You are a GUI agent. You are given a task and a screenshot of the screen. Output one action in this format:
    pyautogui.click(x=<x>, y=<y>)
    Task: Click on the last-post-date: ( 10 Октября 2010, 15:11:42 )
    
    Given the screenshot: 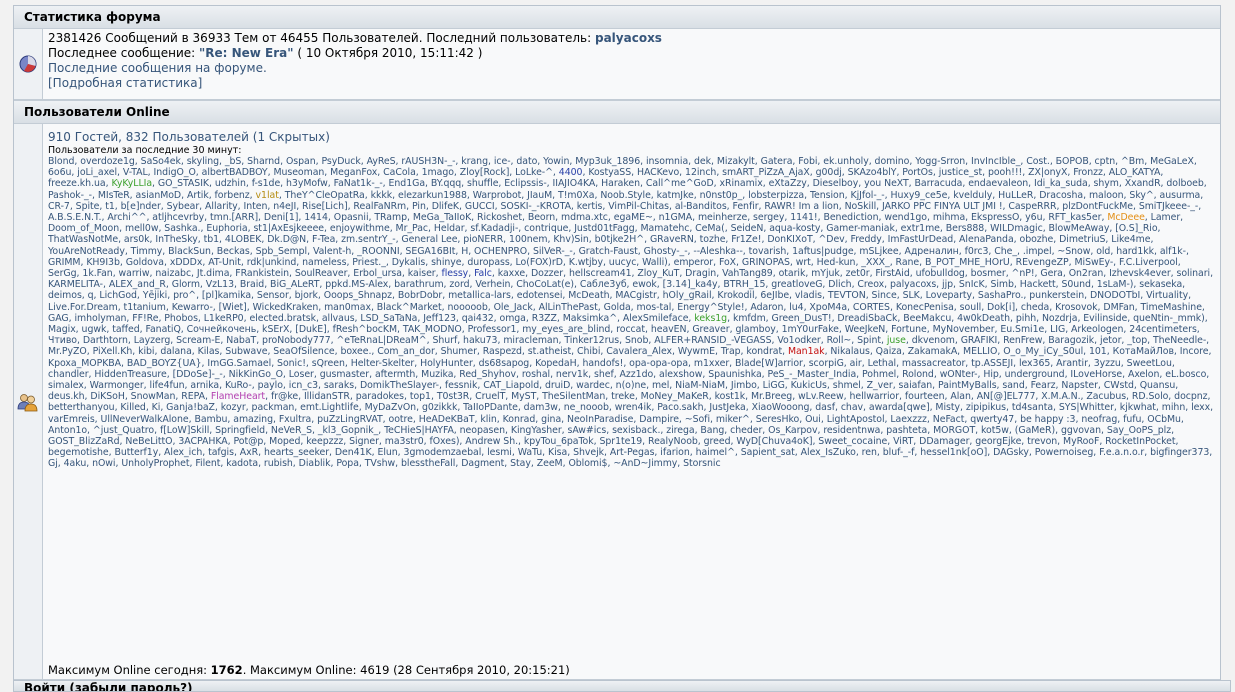 What is the action you would take?
    pyautogui.click(x=388, y=53)
    